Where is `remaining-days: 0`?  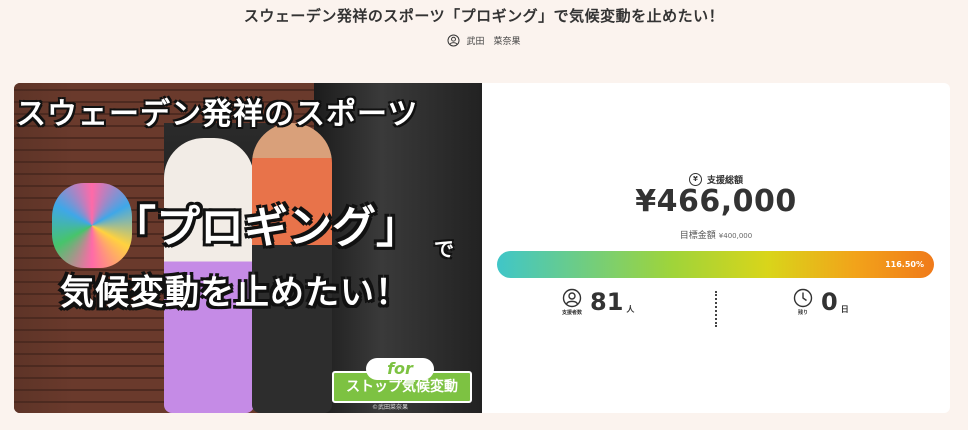 remaining-days: 0 is located at coordinates (829, 302).